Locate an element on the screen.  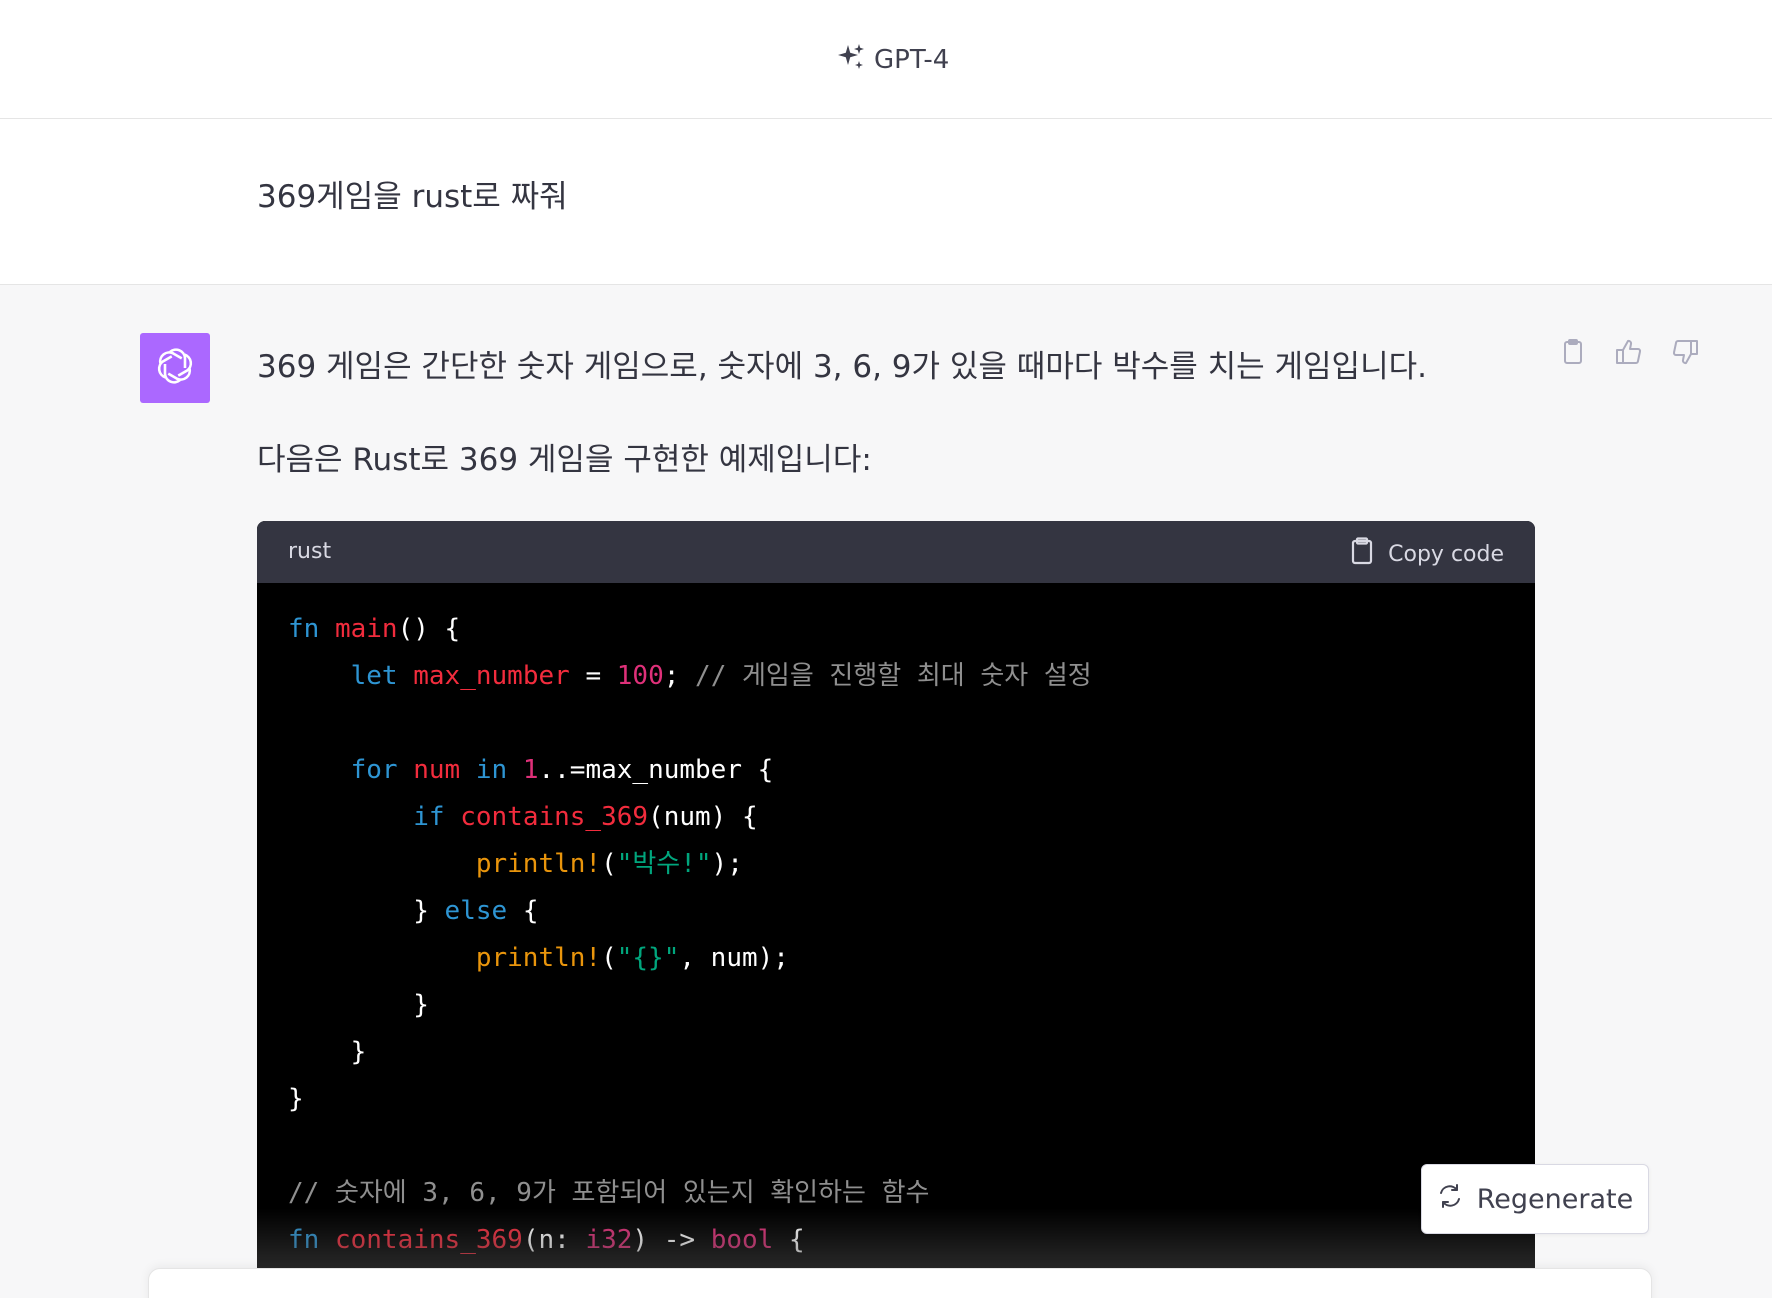
assistant-avatar is located at coordinates (175, 368).